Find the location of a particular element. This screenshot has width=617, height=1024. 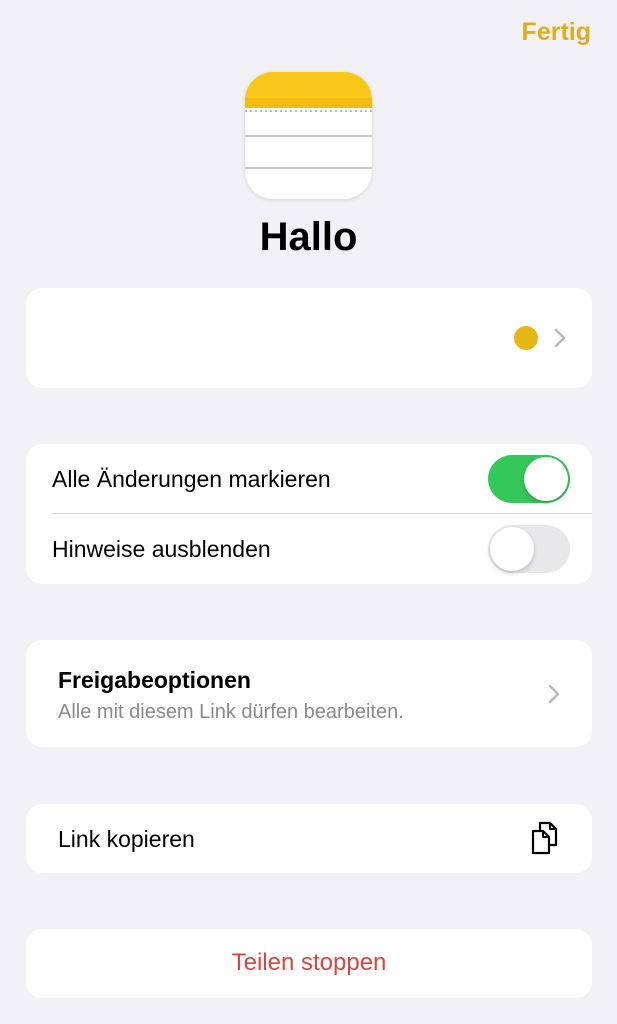

share-options-subtitle: Alle mit diesem Link dürfen bearbeiten. is located at coordinates (231, 712).